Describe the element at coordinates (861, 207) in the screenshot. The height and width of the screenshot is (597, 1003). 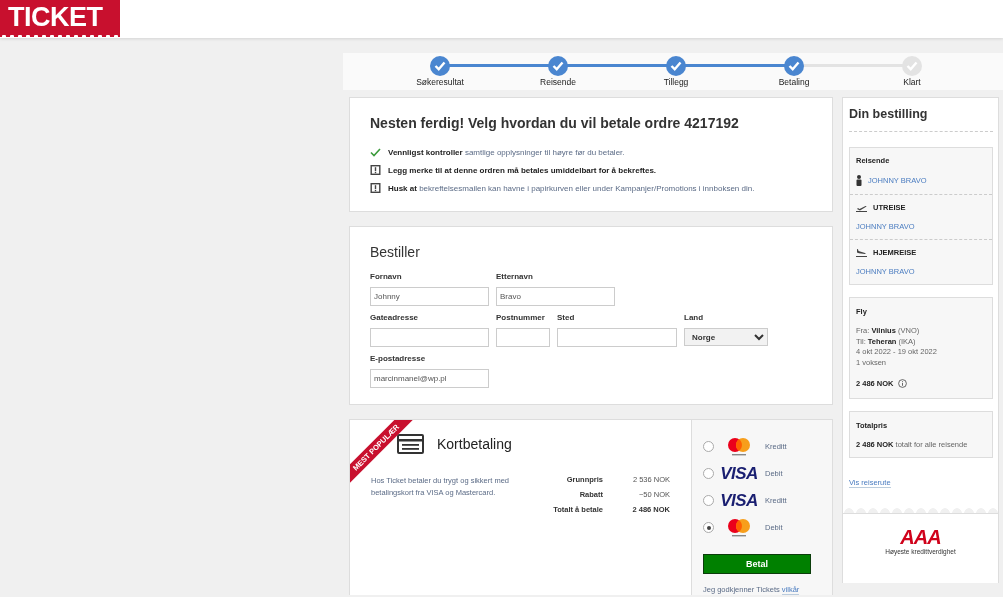
I see `plane-takeoff-icon` at that location.